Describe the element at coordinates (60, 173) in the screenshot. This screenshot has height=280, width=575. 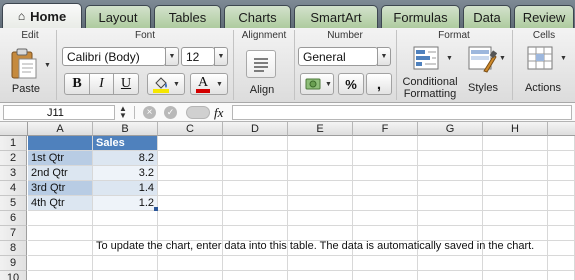
I see `cell-a3-label: 2nd Qtr` at that location.